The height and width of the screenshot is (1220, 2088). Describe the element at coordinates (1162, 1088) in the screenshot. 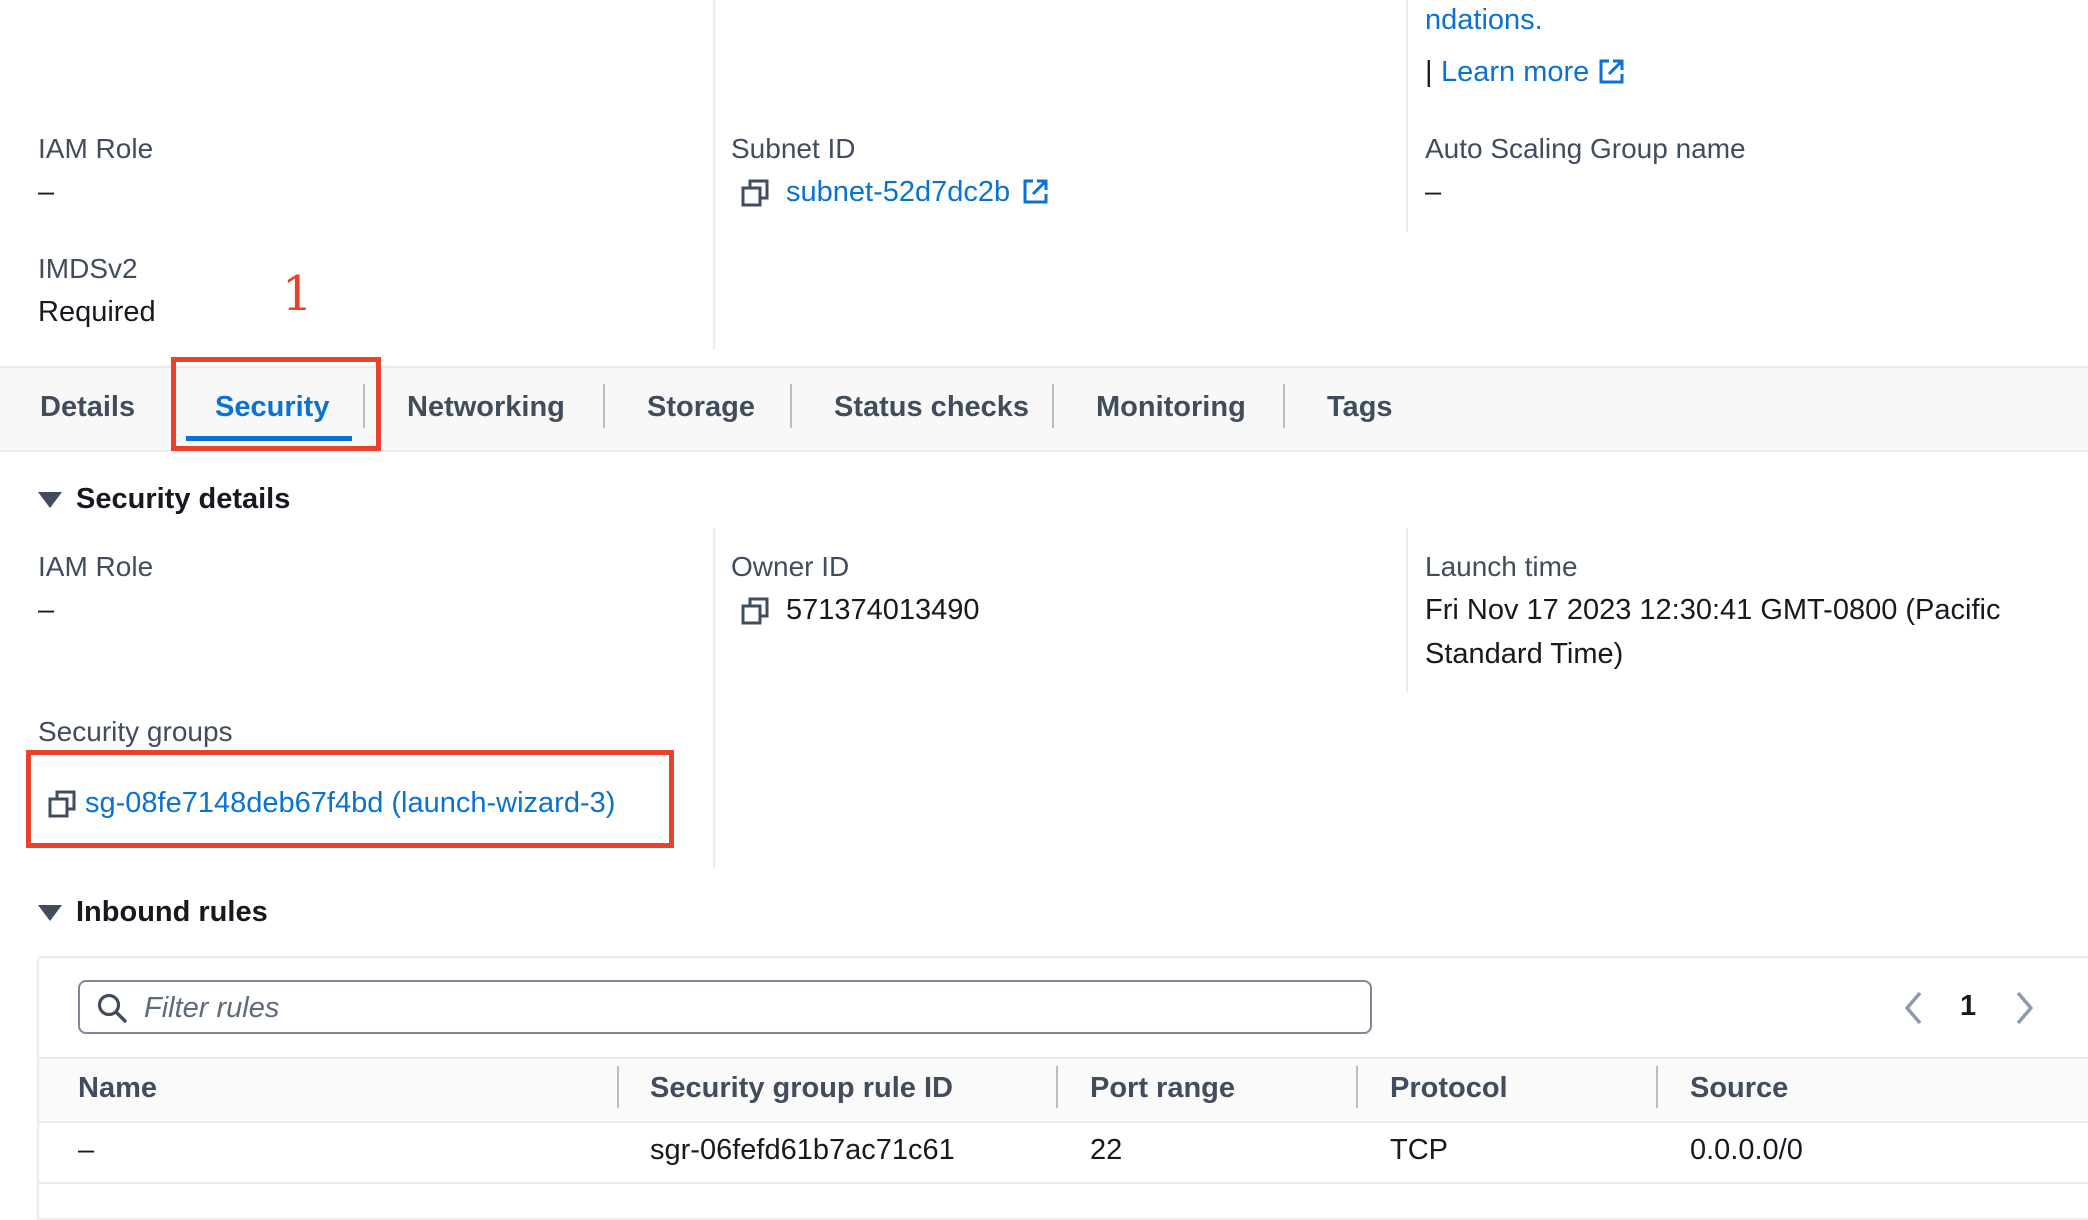

I see `column-header-port-range: Port range` at that location.